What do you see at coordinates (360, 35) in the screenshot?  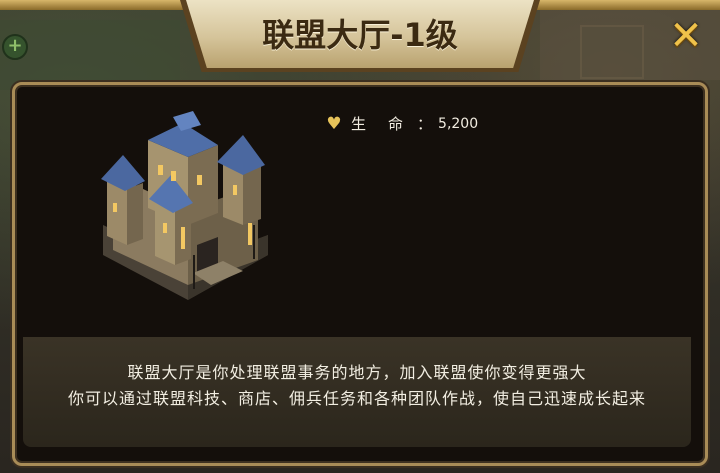 I see `dialog-title: 联盟大厅-1级` at bounding box center [360, 35].